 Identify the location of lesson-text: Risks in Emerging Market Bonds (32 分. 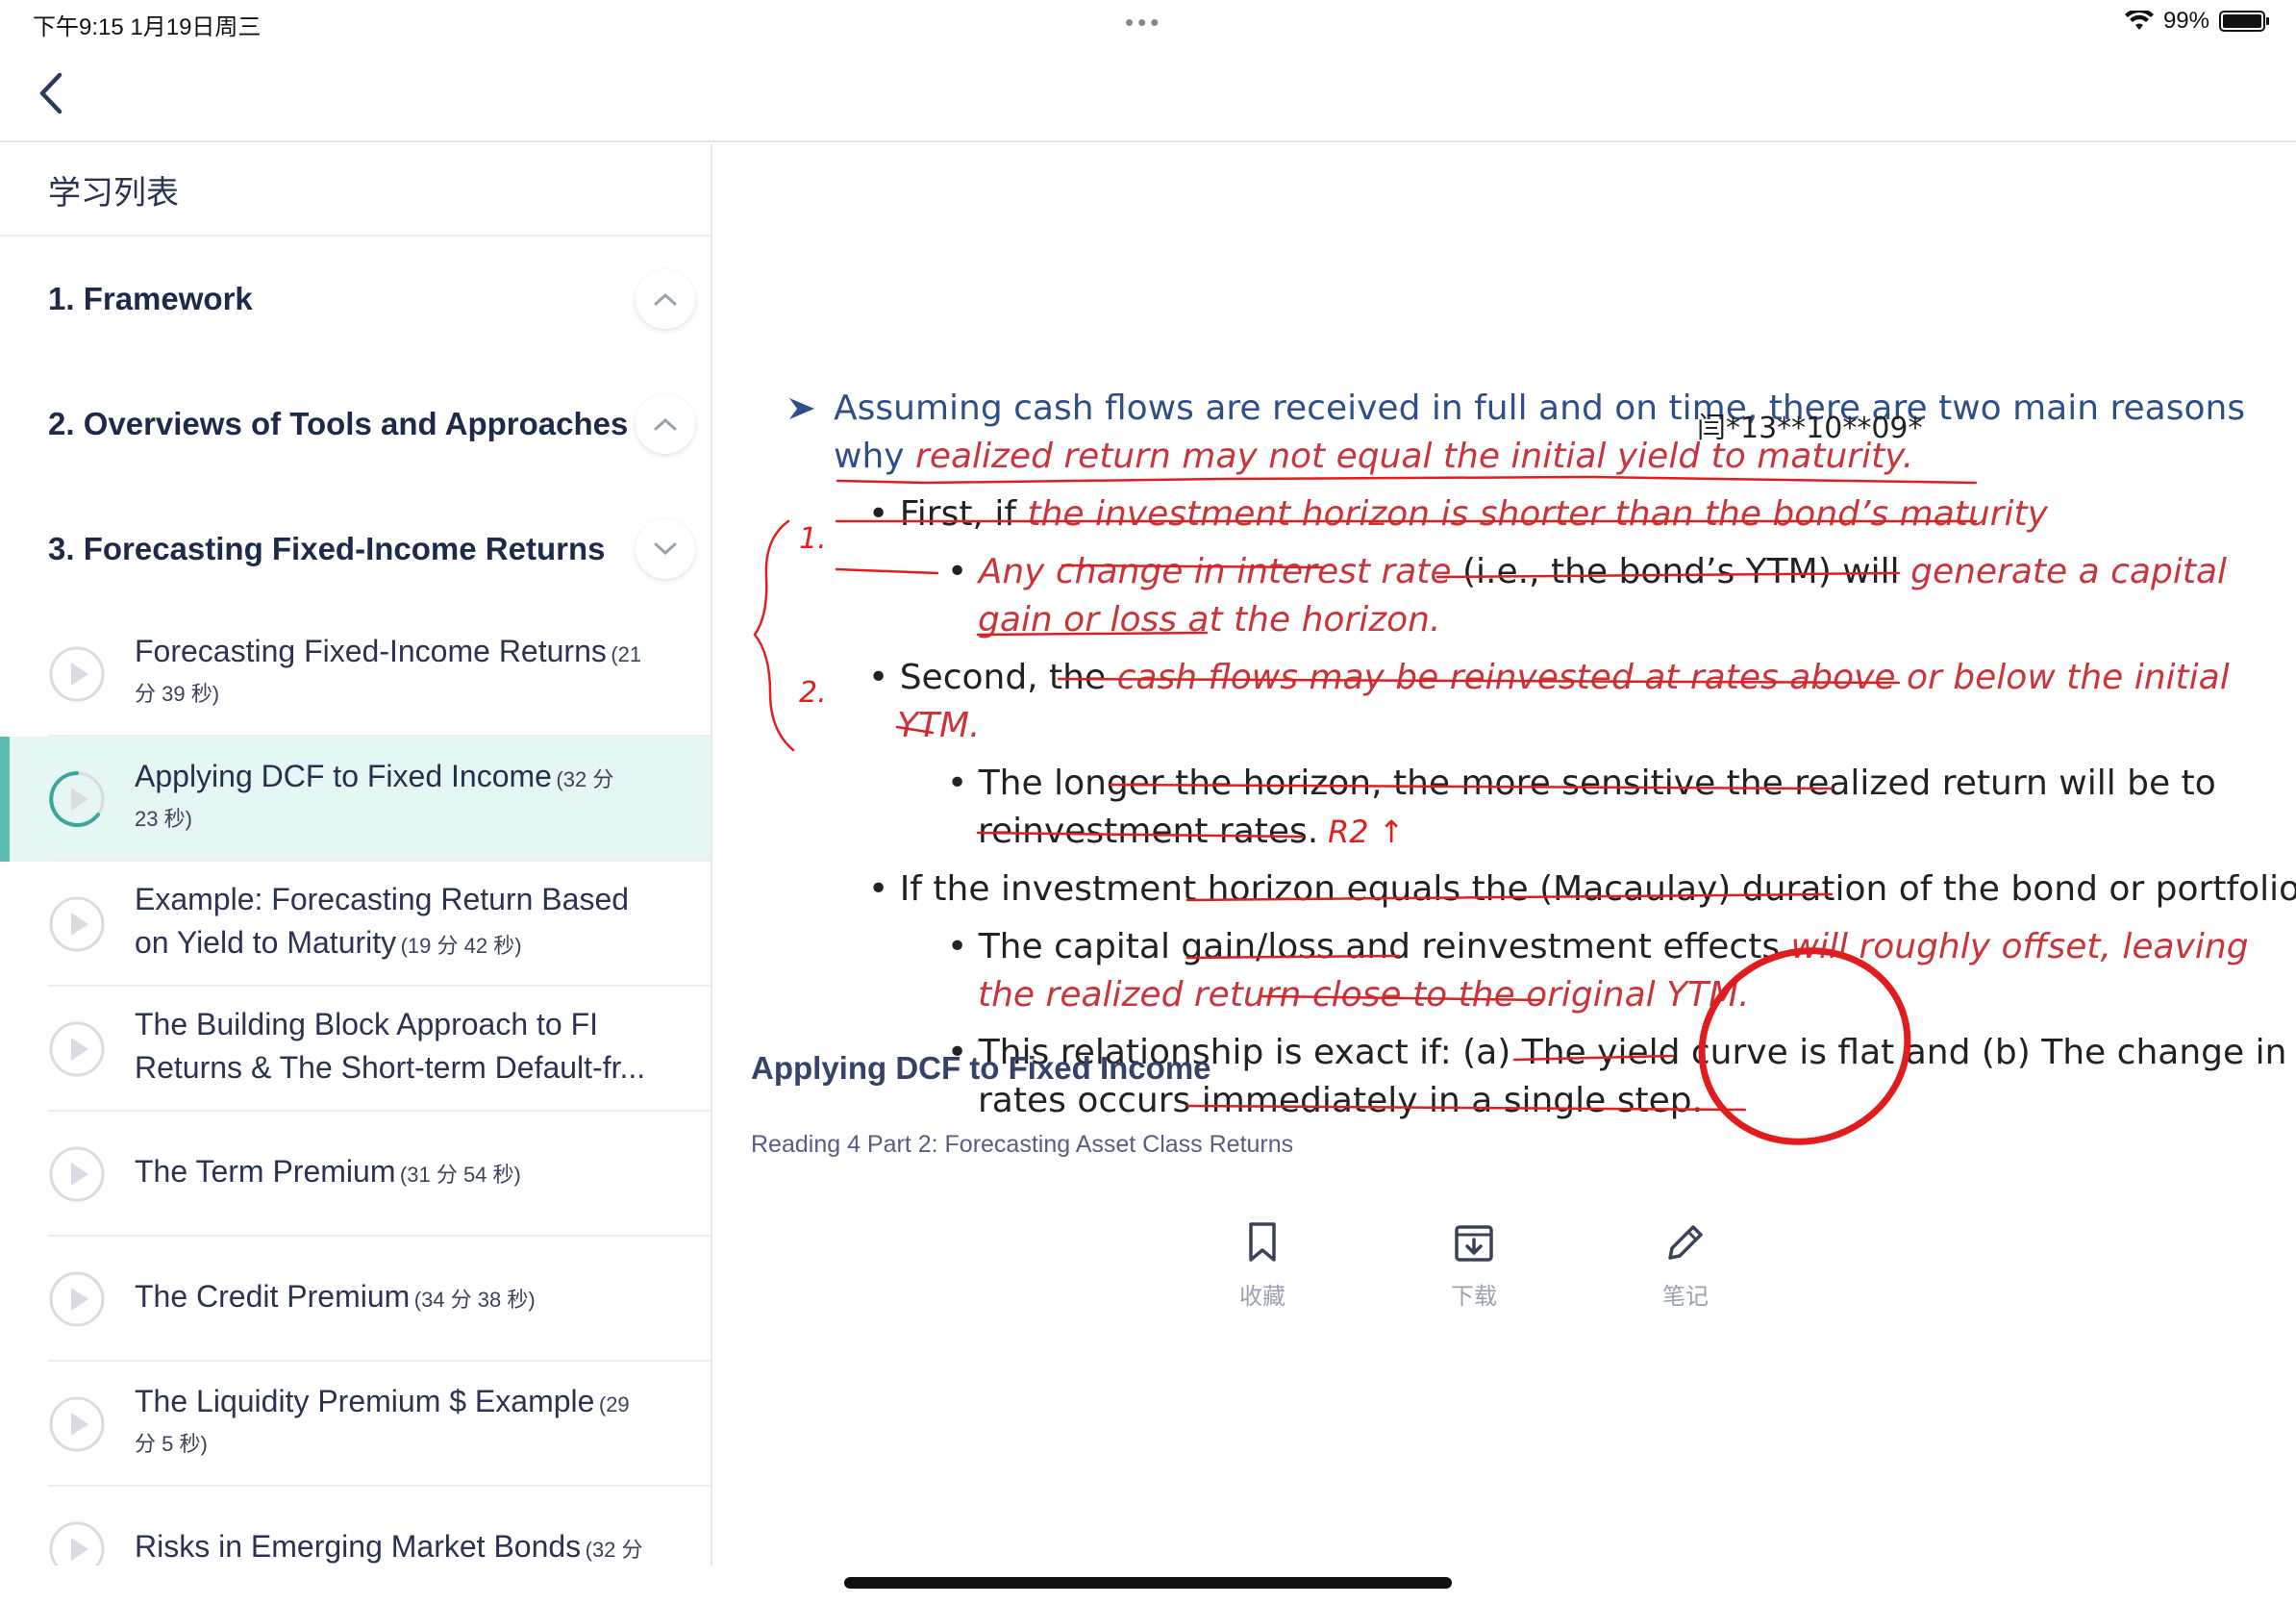
(404, 1547).